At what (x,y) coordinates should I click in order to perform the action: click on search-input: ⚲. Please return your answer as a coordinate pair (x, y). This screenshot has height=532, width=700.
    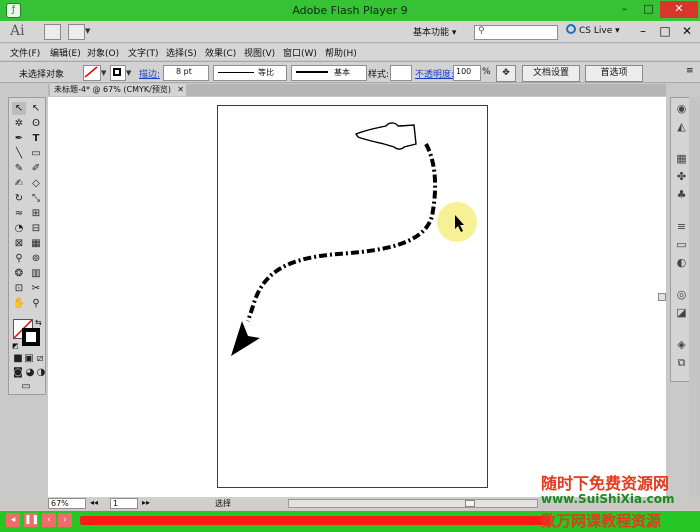
    Looking at the image, I should click on (516, 32).